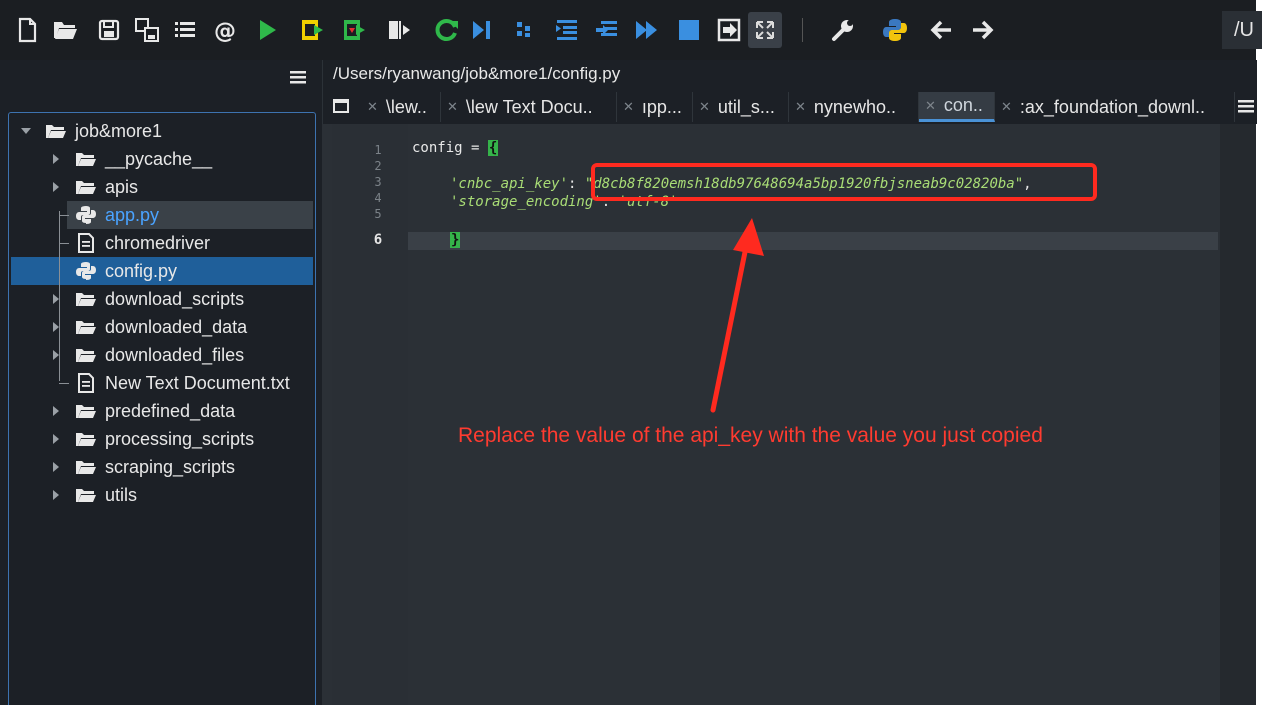 This screenshot has height=705, width=1264. I want to click on tab-config: ✕ con.., so click(957, 107).